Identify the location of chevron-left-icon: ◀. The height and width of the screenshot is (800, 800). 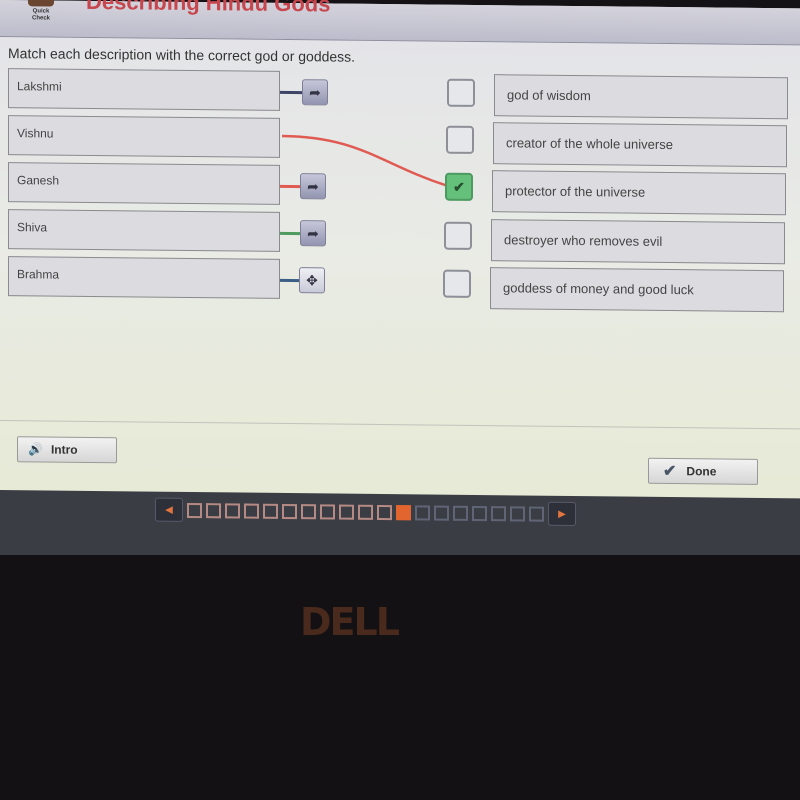
(169, 510).